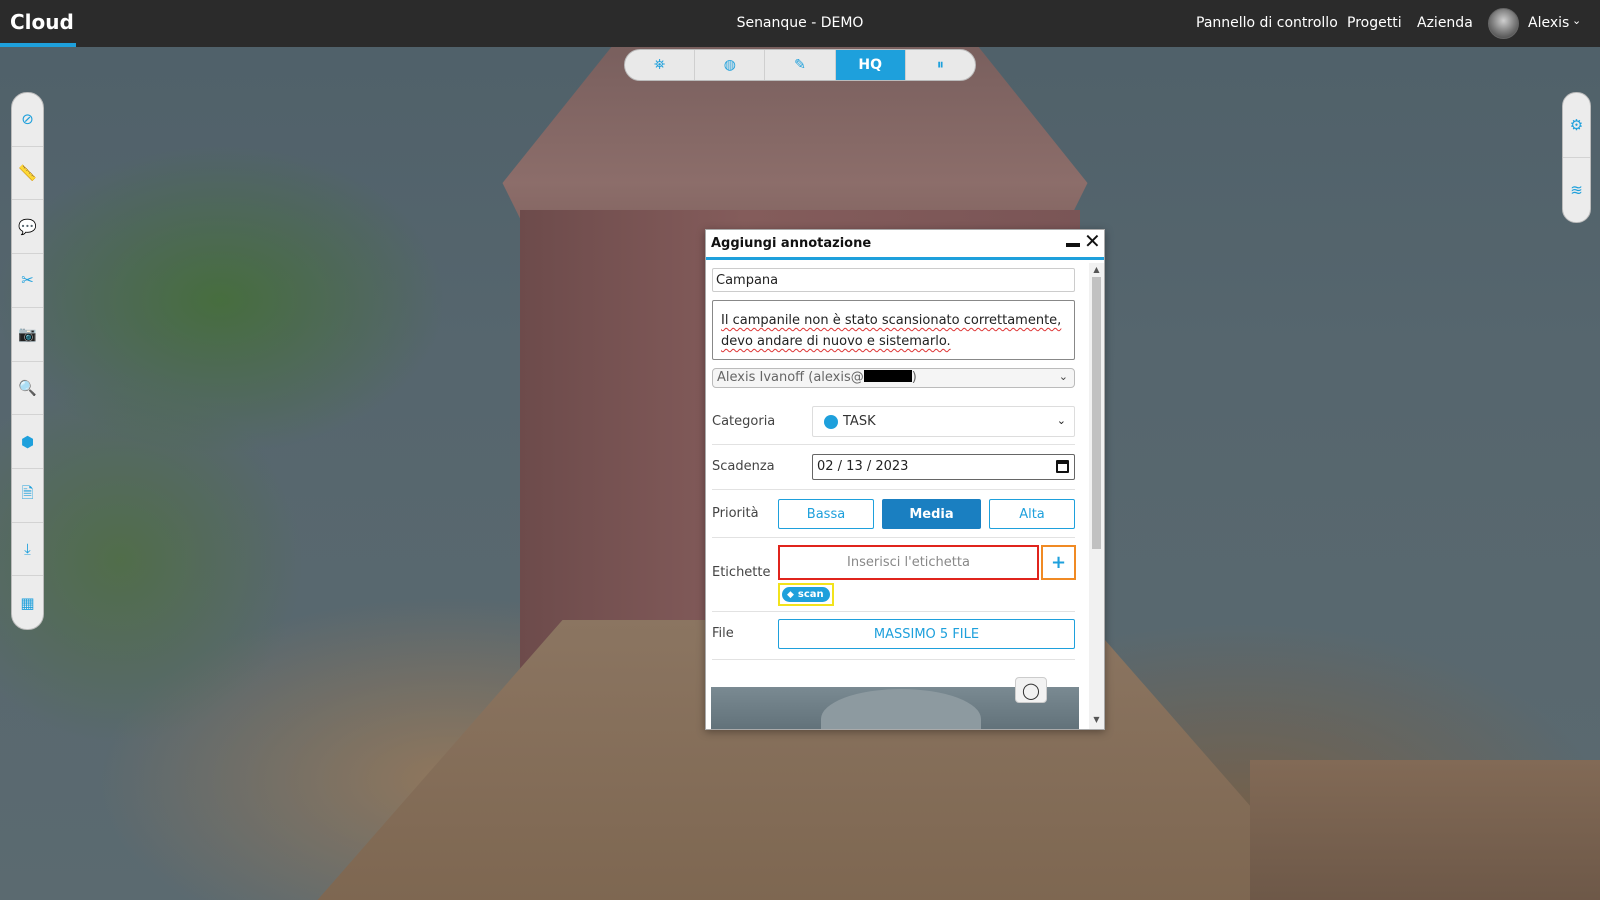 This screenshot has width=1600, height=900. What do you see at coordinates (790, 377) in the screenshot?
I see `assignee-value: Alexis Ivanoff (alexis@` at bounding box center [790, 377].